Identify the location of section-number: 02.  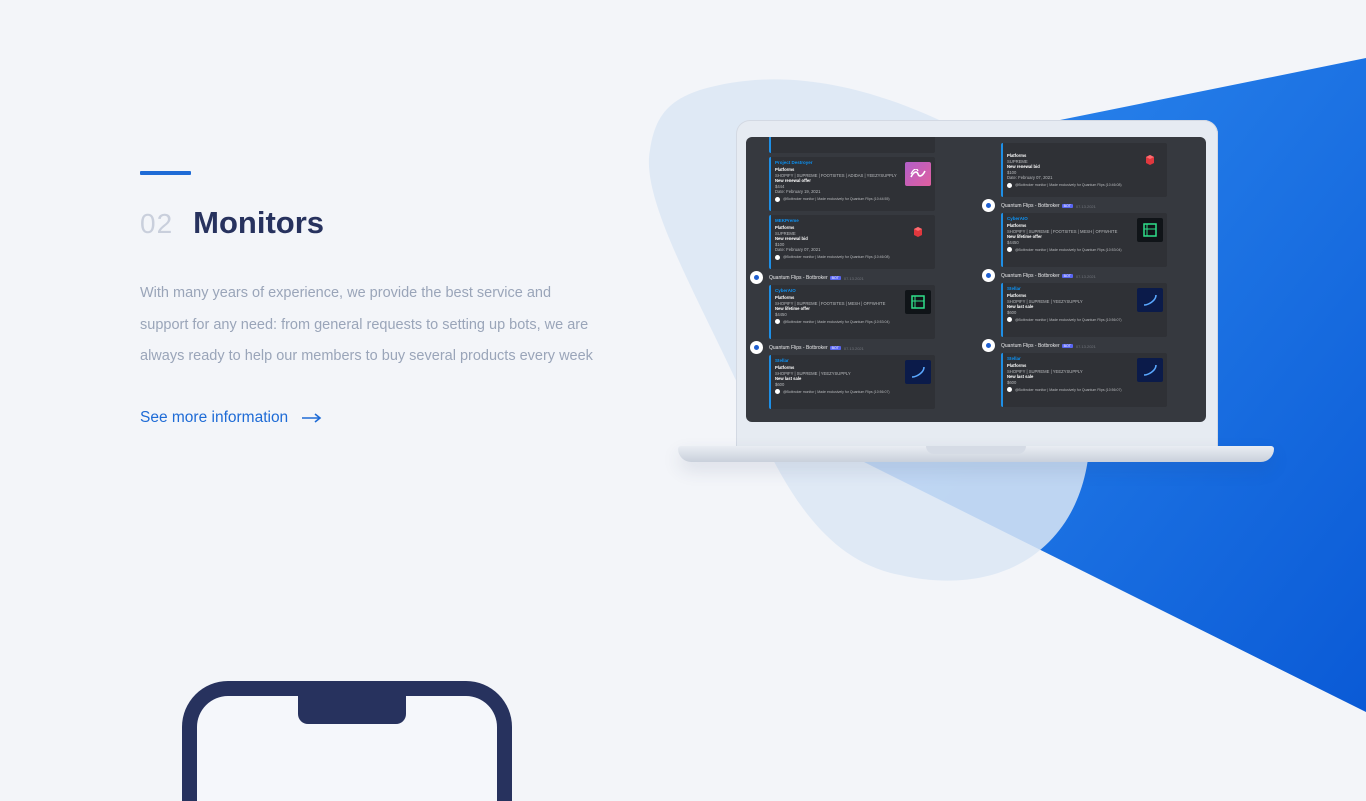
(157, 223).